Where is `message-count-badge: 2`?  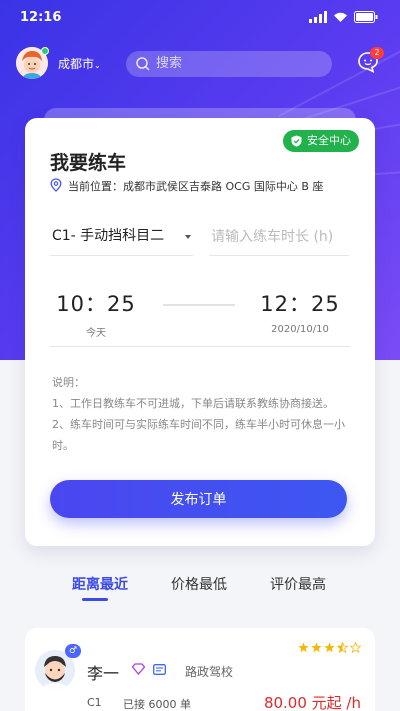
message-count-badge: 2 is located at coordinates (377, 53).